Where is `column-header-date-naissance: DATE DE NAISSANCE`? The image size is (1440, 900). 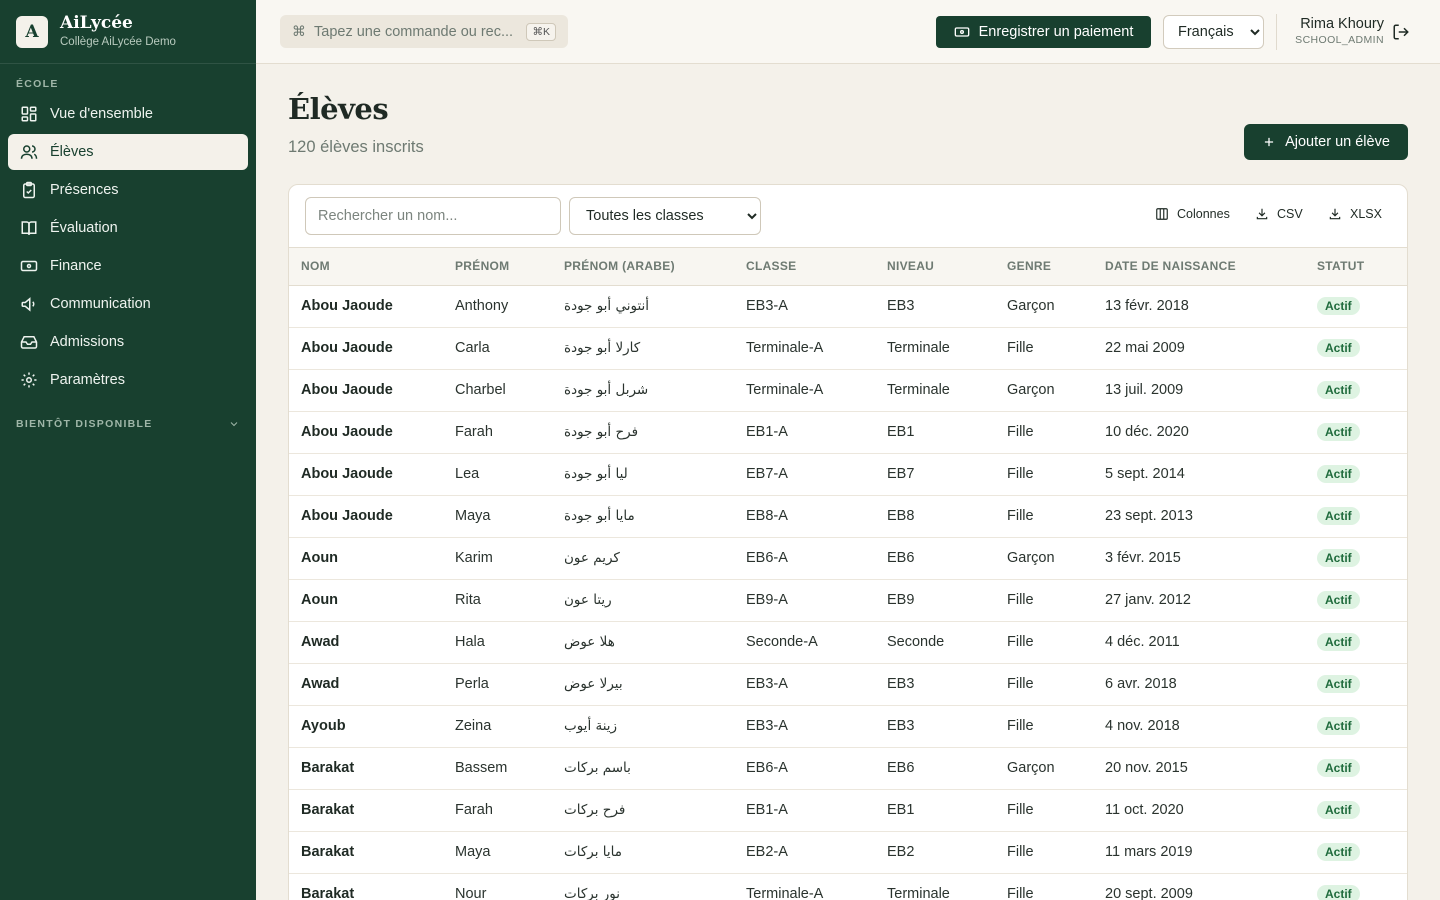 column-header-date-naissance: DATE DE NAISSANCE is located at coordinates (1199, 266).